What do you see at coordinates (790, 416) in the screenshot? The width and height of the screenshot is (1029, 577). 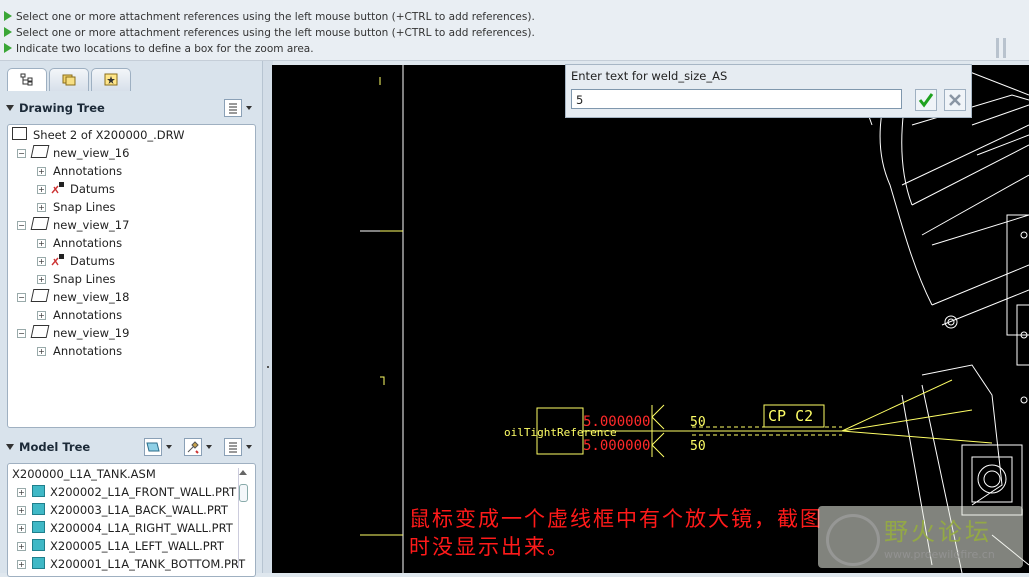 I see `drawing-tag: CP C2` at bounding box center [790, 416].